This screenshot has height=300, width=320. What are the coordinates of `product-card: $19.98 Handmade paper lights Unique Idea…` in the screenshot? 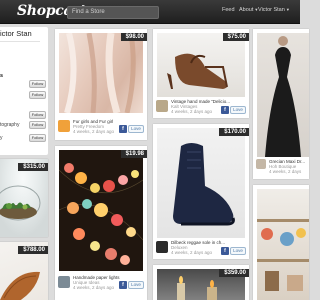 It's located at (101, 223).